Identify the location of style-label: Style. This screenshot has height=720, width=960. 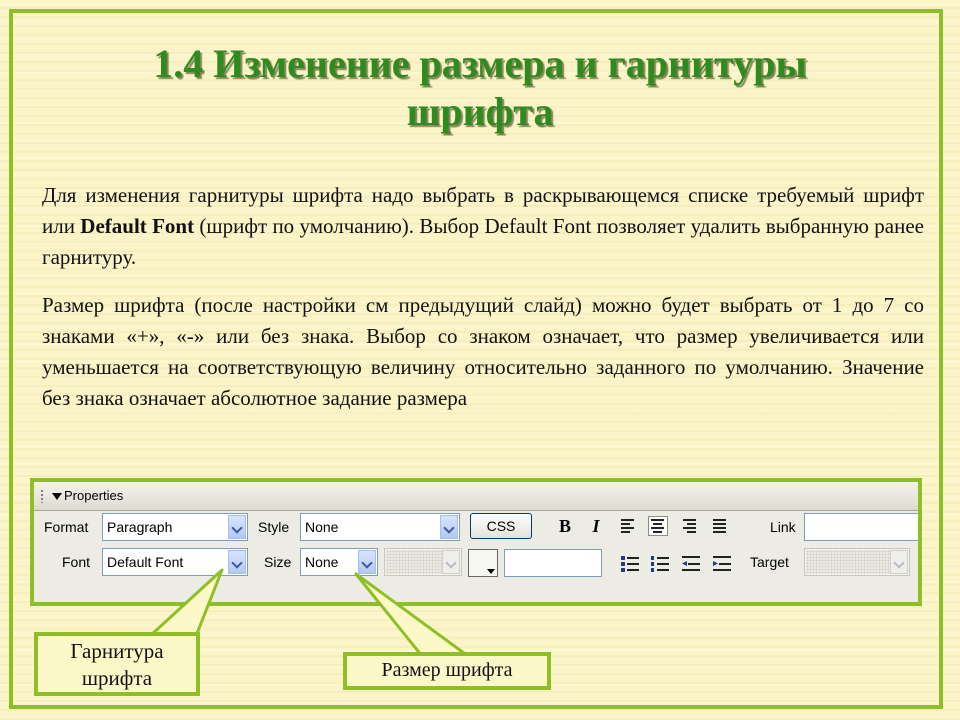
(274, 527).